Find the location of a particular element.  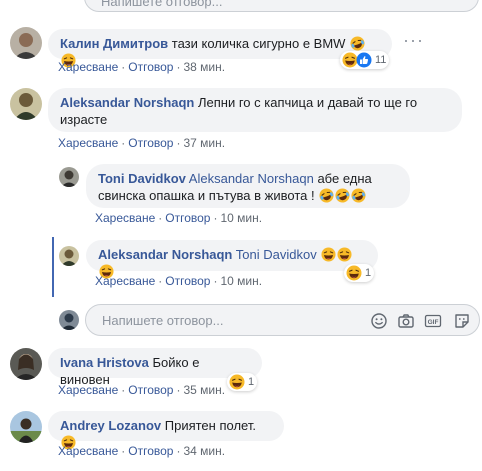

comment-actions: Харесване · Отговор · 38 мин. is located at coordinates (142, 67).